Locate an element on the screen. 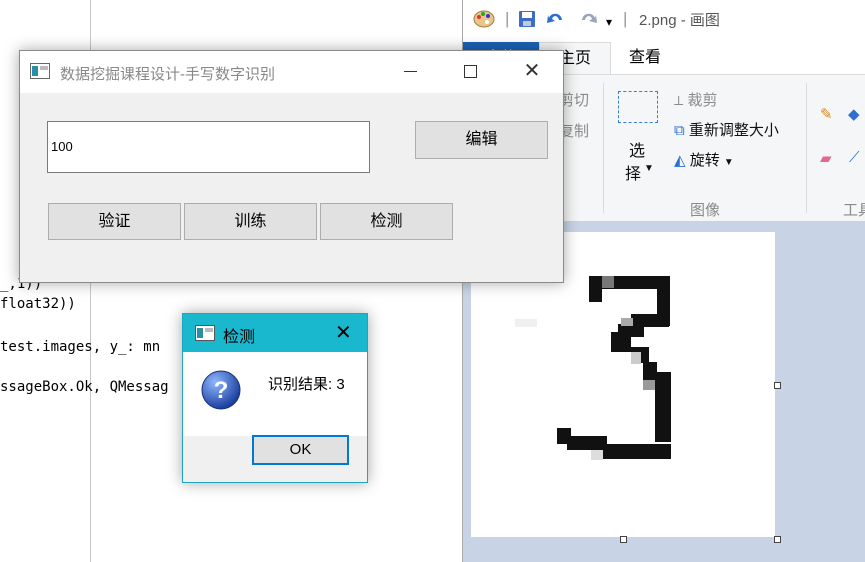 The height and width of the screenshot is (562, 865). minimize-button is located at coordinates (410, 72).